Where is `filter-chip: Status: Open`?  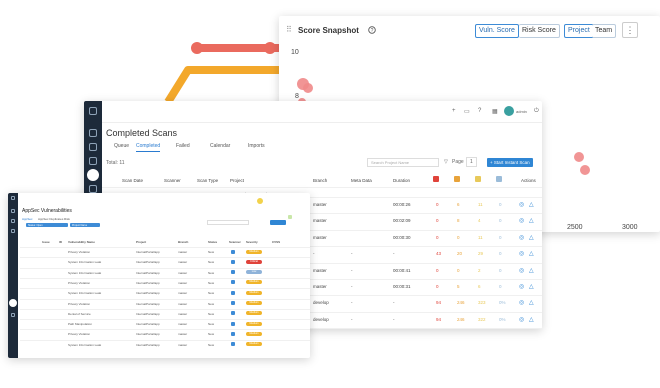
filter-chip: Status: Open is located at coordinates (47, 225).